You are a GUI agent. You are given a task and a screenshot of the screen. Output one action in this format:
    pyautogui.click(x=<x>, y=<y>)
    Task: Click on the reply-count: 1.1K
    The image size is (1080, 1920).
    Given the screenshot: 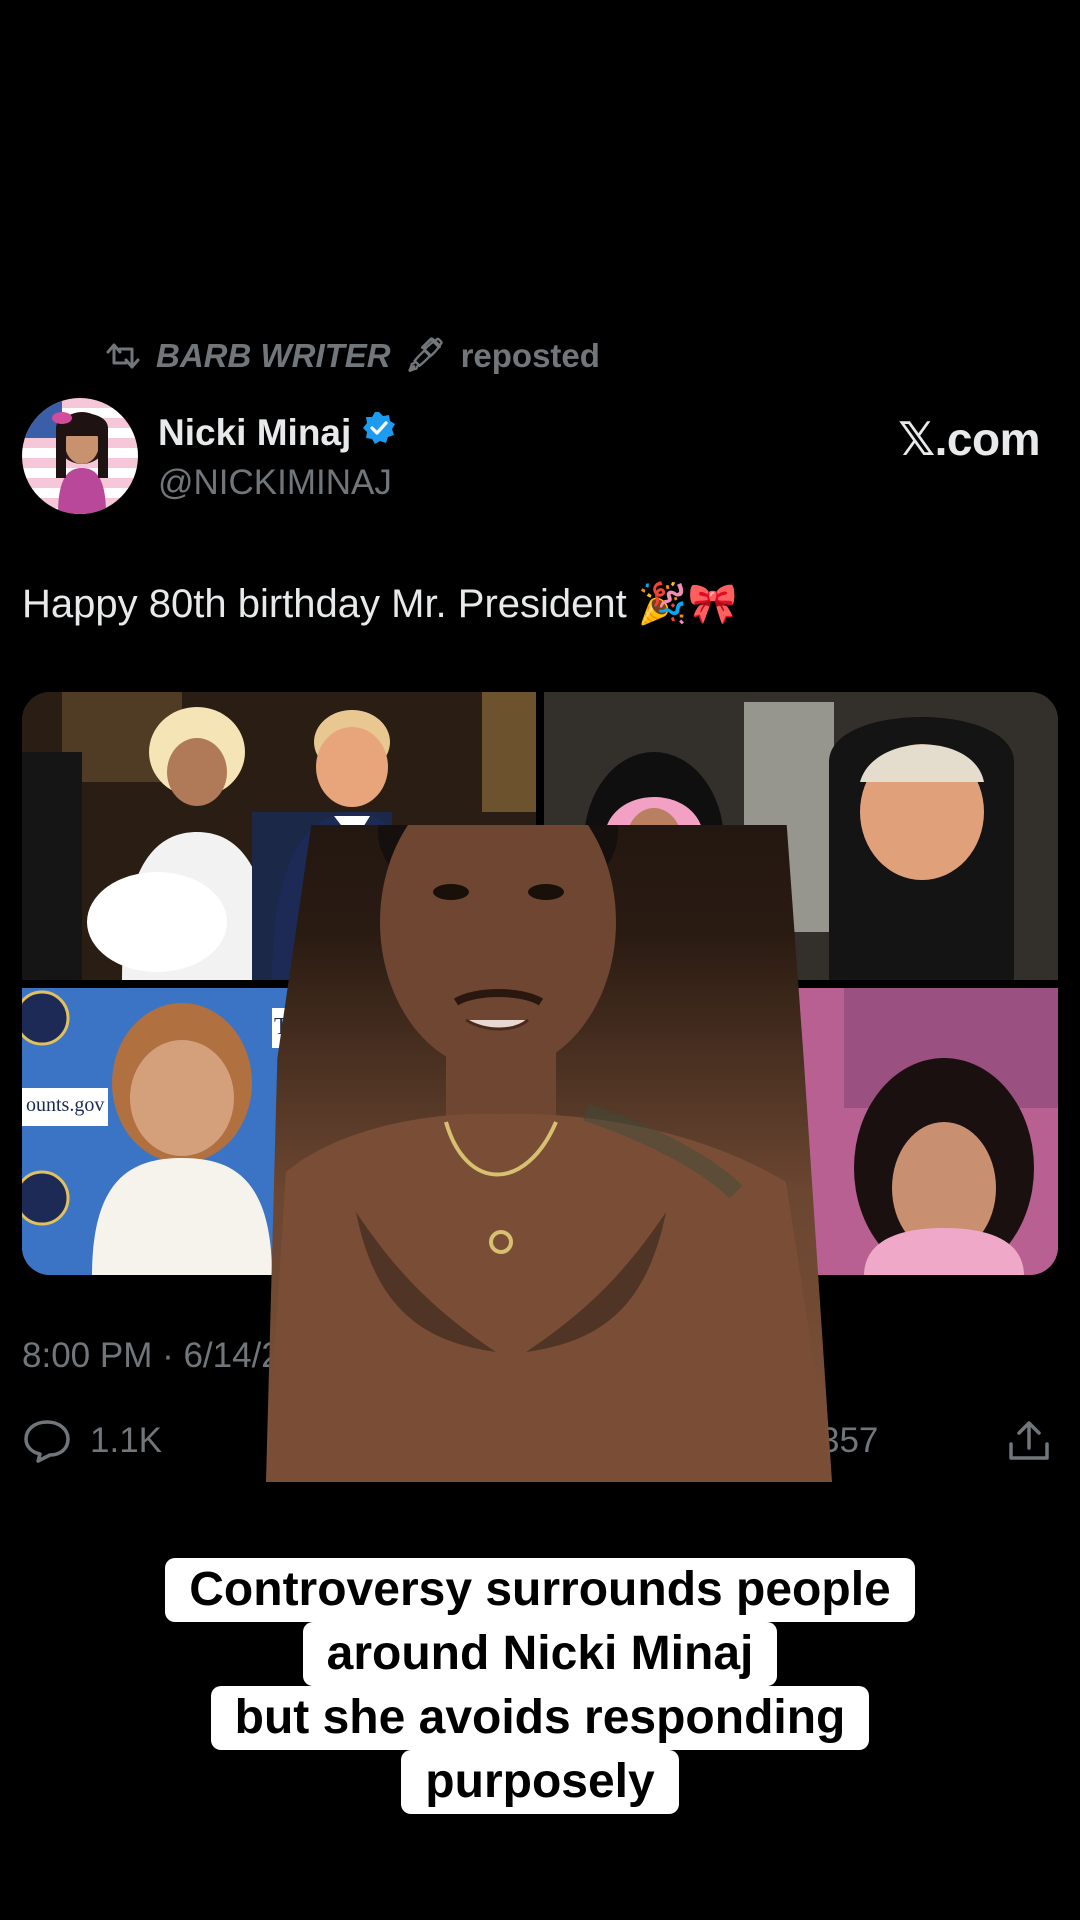 What is the action you would take?
    pyautogui.click(x=126, y=1440)
    